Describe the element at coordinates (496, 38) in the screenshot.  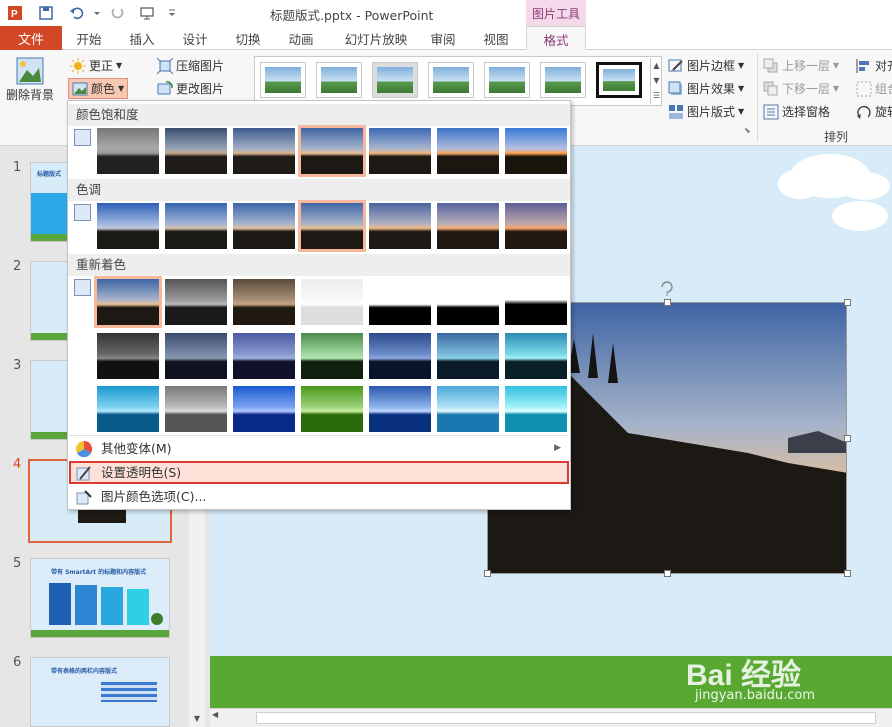
I see `tab-view: 视图` at that location.